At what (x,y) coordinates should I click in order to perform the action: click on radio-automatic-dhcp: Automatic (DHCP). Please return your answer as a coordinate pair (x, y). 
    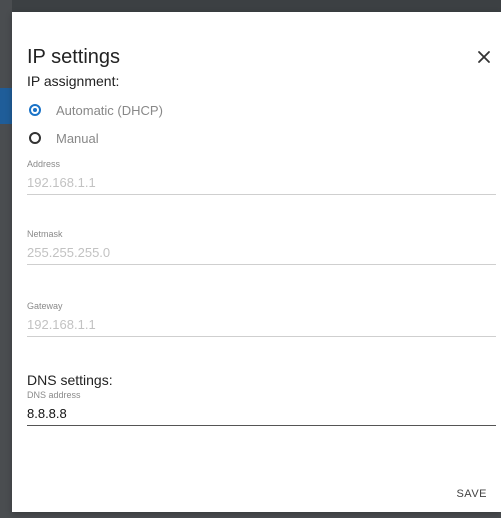
    Looking at the image, I should click on (96, 110).